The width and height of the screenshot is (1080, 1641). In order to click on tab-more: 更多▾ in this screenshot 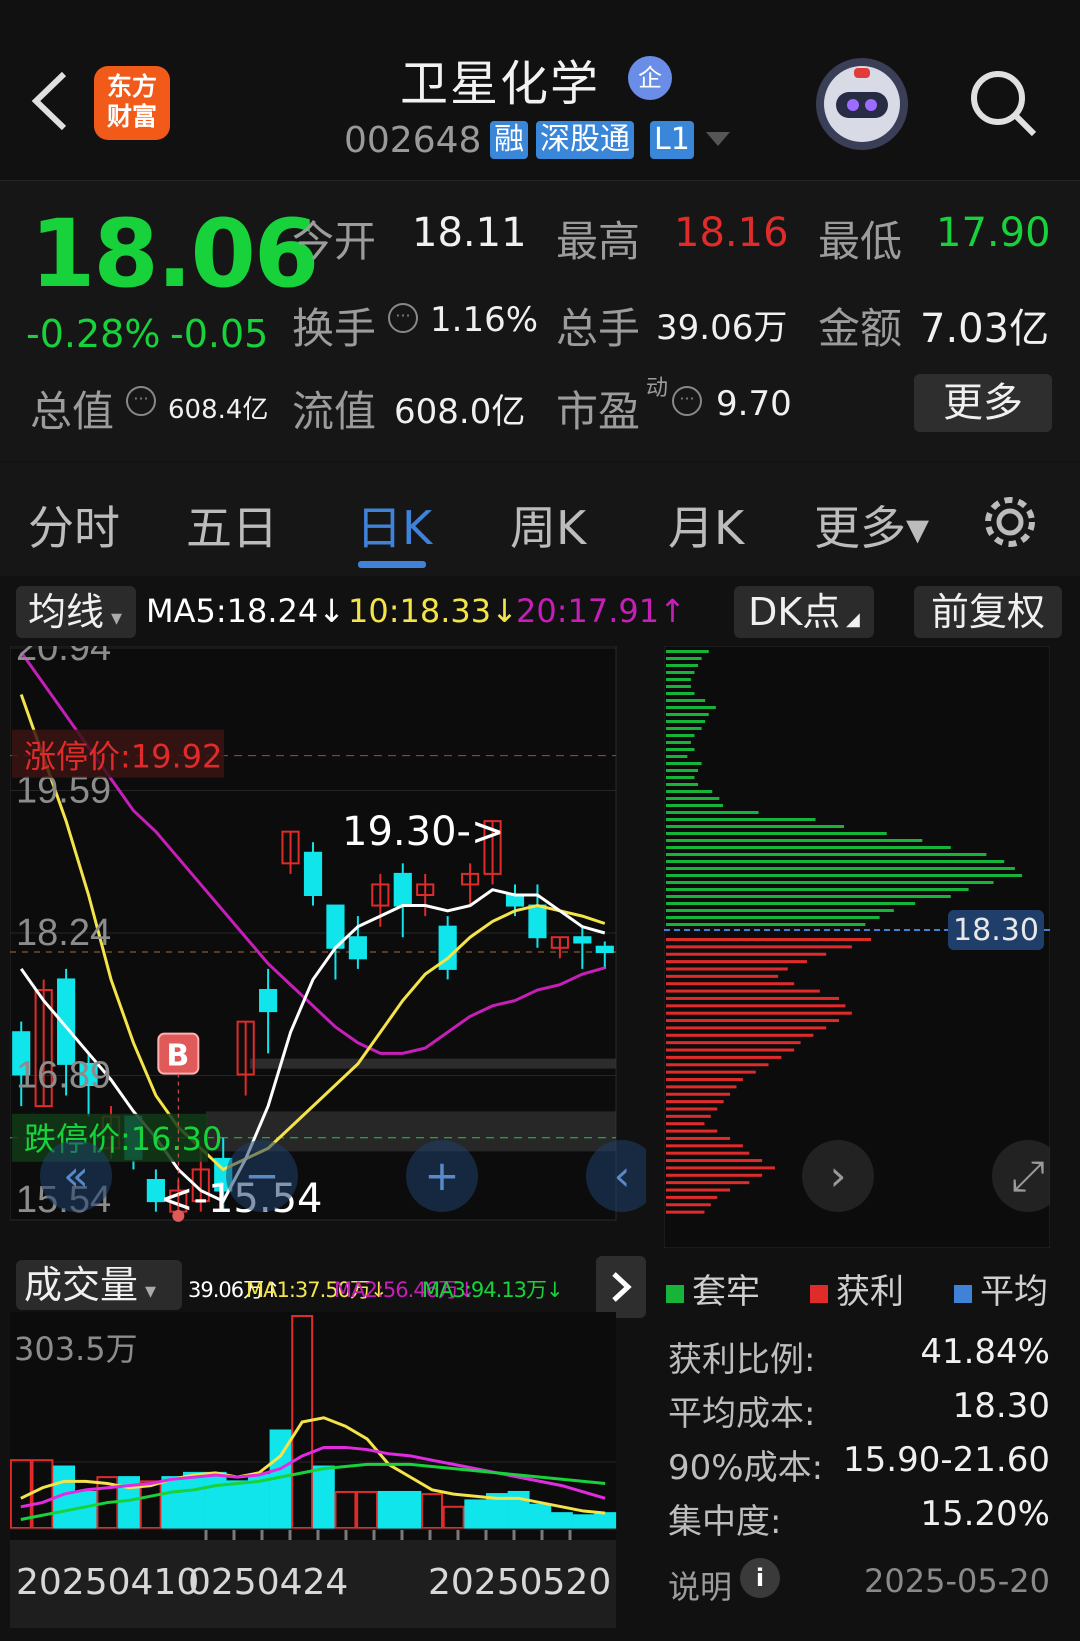, I will do `click(871, 525)`.